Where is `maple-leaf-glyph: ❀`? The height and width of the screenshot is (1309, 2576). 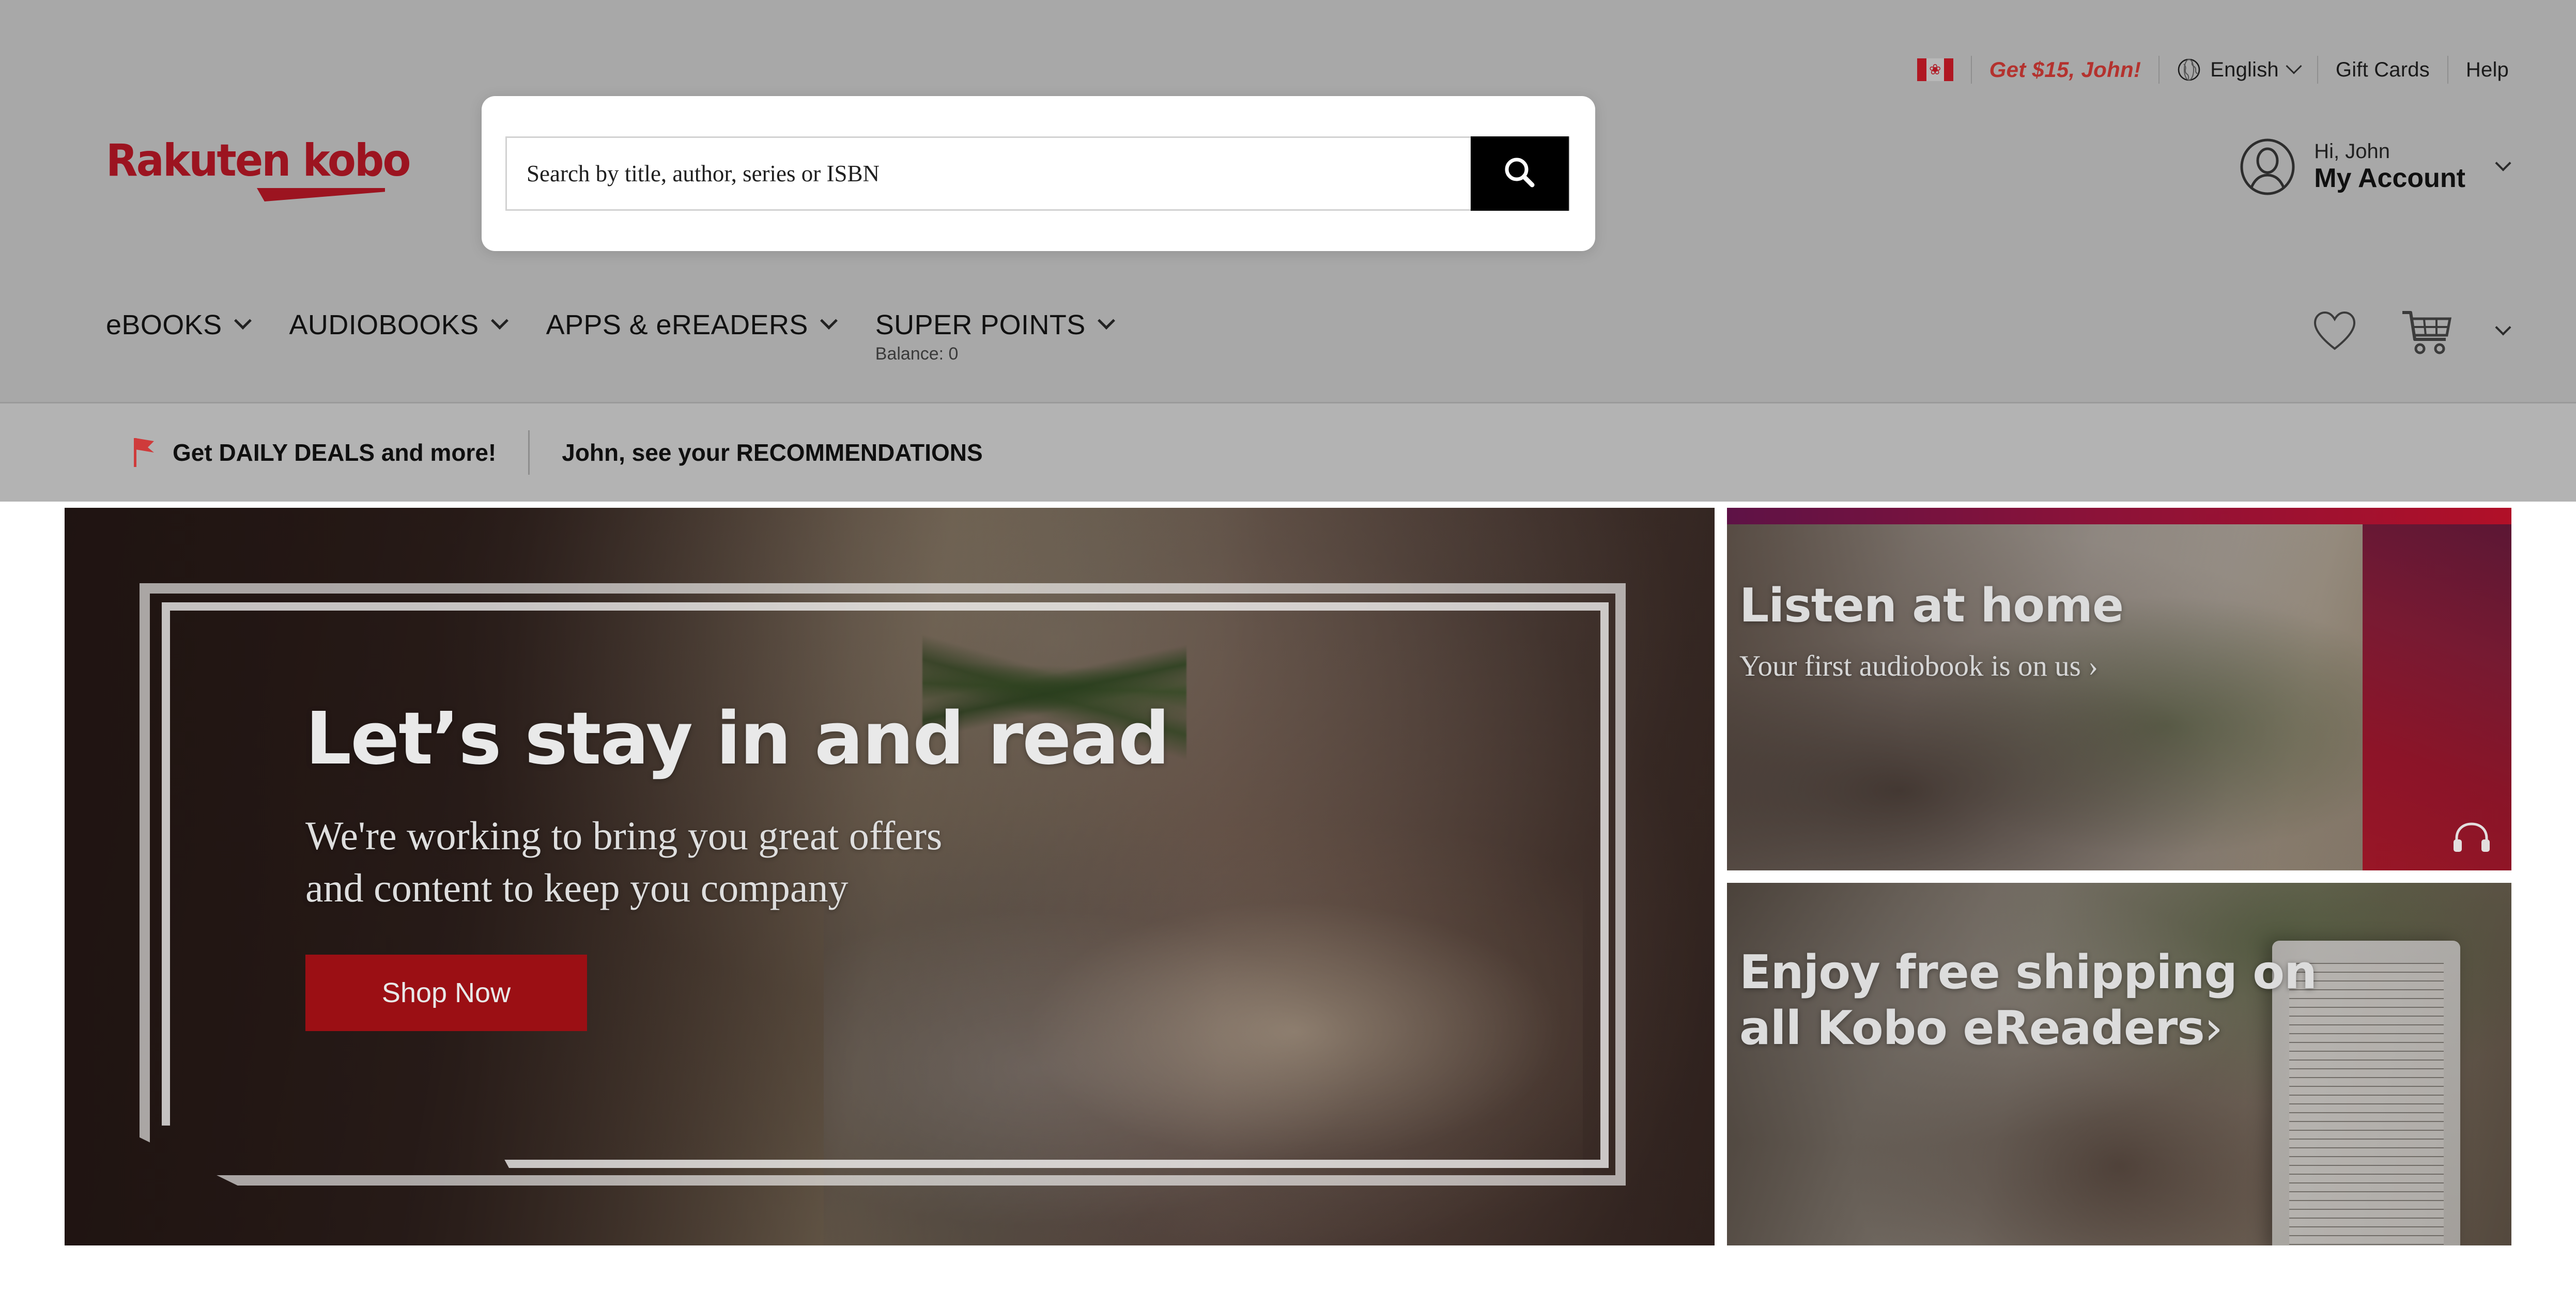 maple-leaf-glyph: ❀ is located at coordinates (1935, 69).